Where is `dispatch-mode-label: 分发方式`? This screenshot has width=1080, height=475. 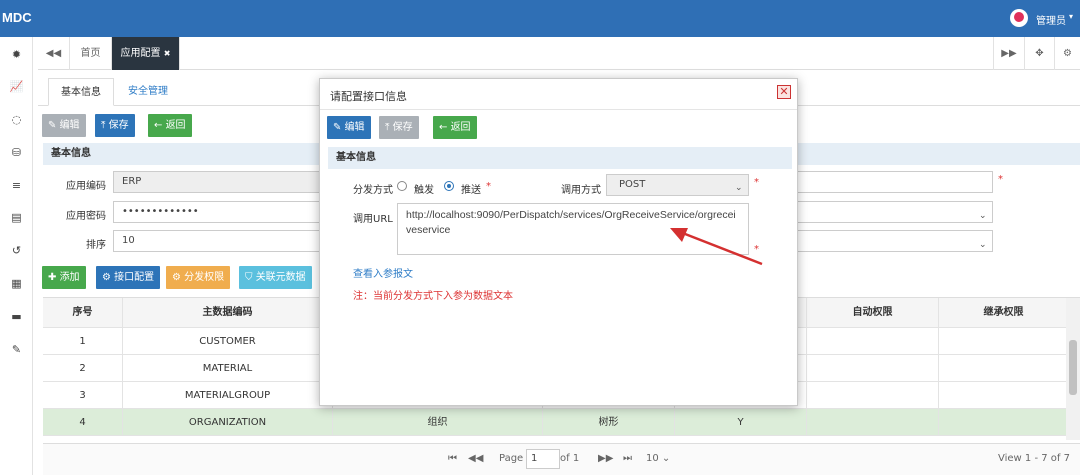 dispatch-mode-label: 分发方式 is located at coordinates (373, 190).